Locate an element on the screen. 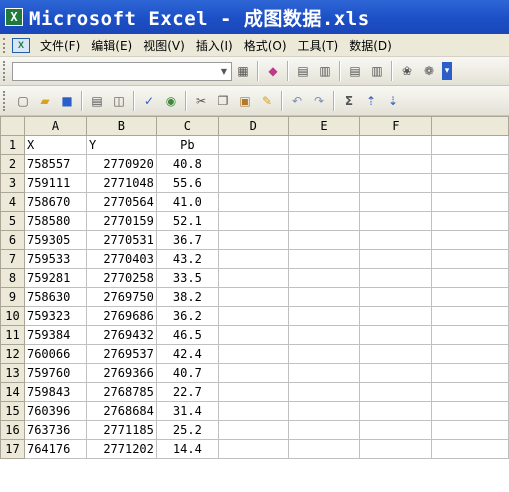  row-header: 3 is located at coordinates (12, 183).